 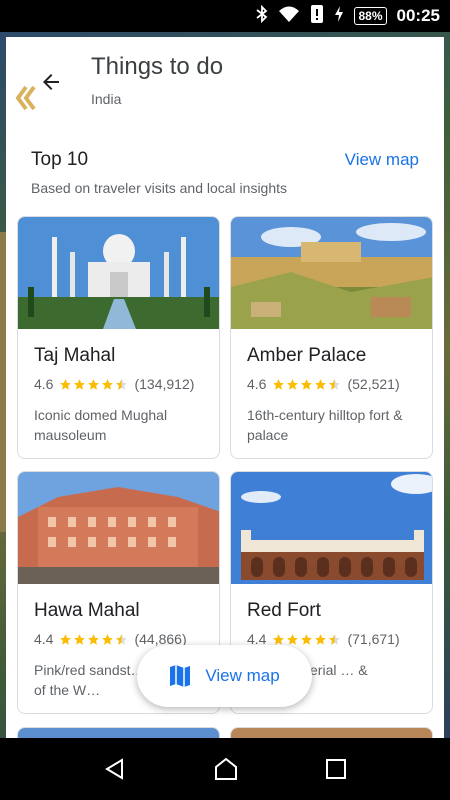 What do you see at coordinates (289, 16) in the screenshot?
I see `wifi-icon` at bounding box center [289, 16].